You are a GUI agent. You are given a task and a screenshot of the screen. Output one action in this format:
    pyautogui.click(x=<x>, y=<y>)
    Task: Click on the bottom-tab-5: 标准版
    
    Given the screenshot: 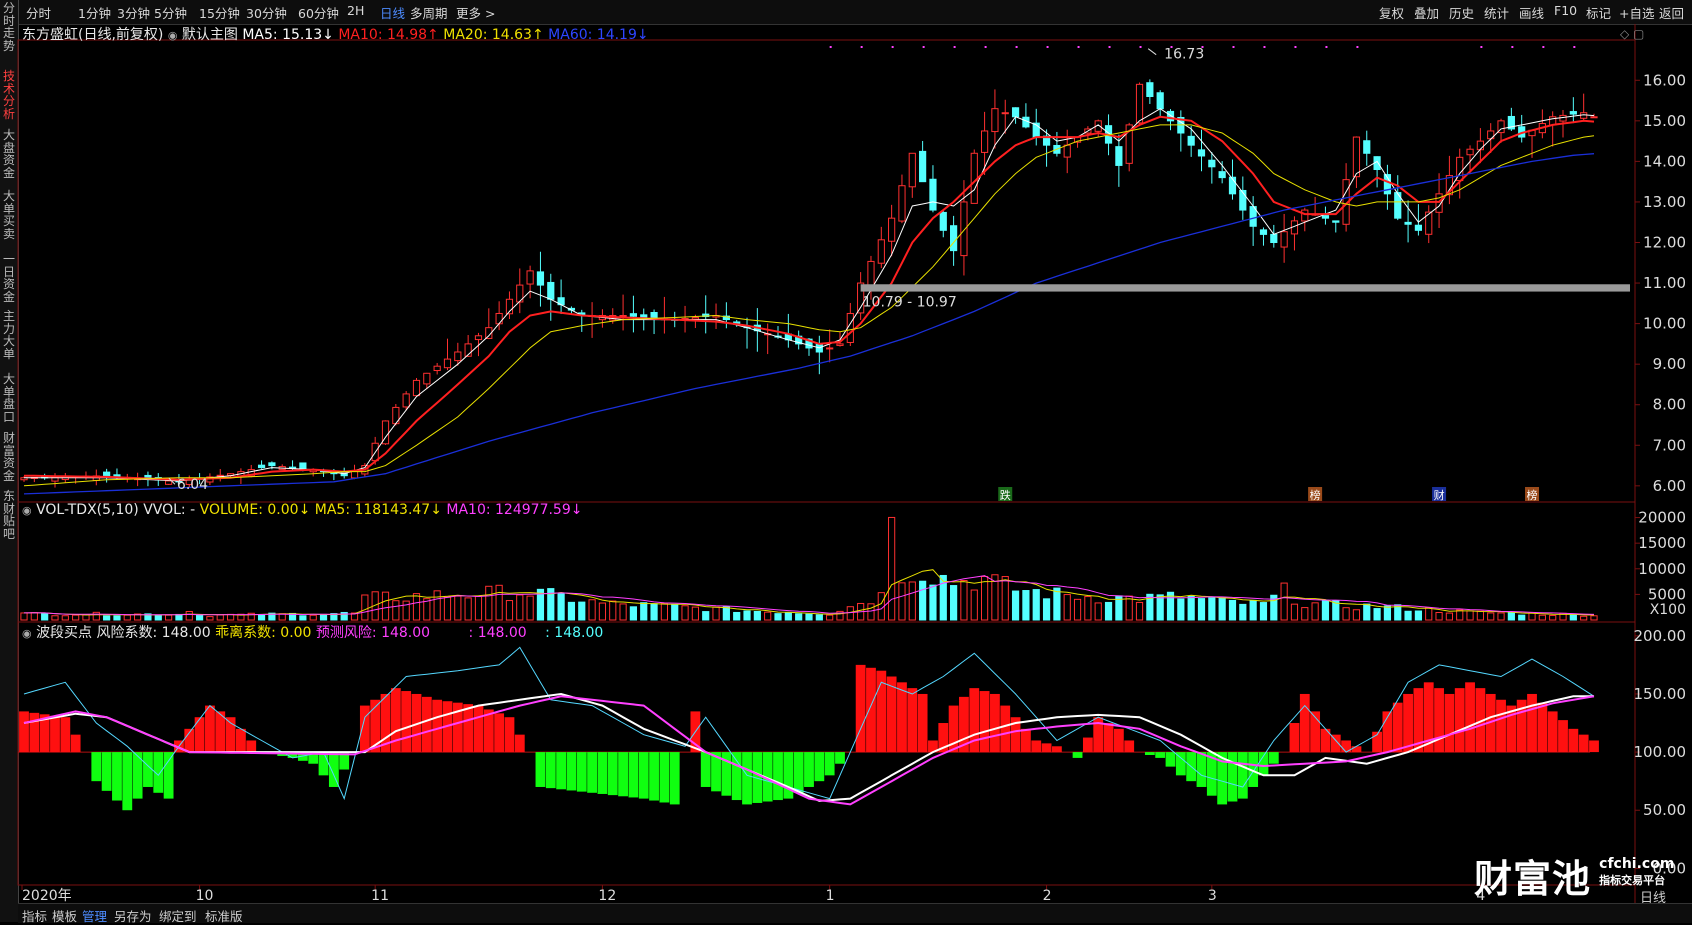 What is the action you would take?
    pyautogui.click(x=224, y=915)
    